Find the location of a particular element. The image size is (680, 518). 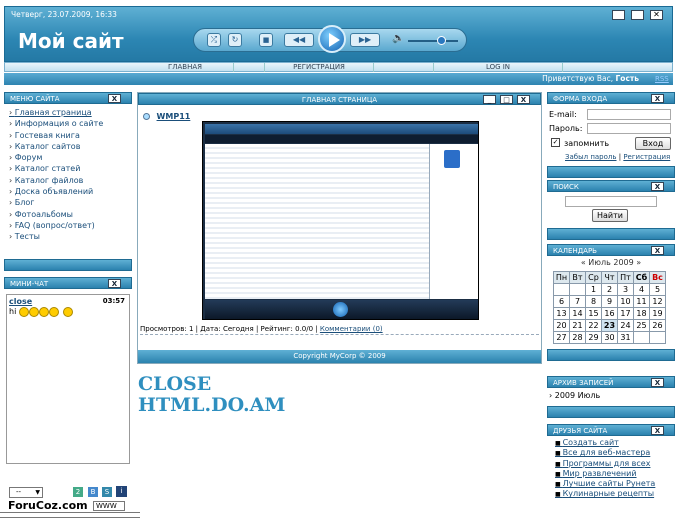

volume-handle is located at coordinates (441, 40).